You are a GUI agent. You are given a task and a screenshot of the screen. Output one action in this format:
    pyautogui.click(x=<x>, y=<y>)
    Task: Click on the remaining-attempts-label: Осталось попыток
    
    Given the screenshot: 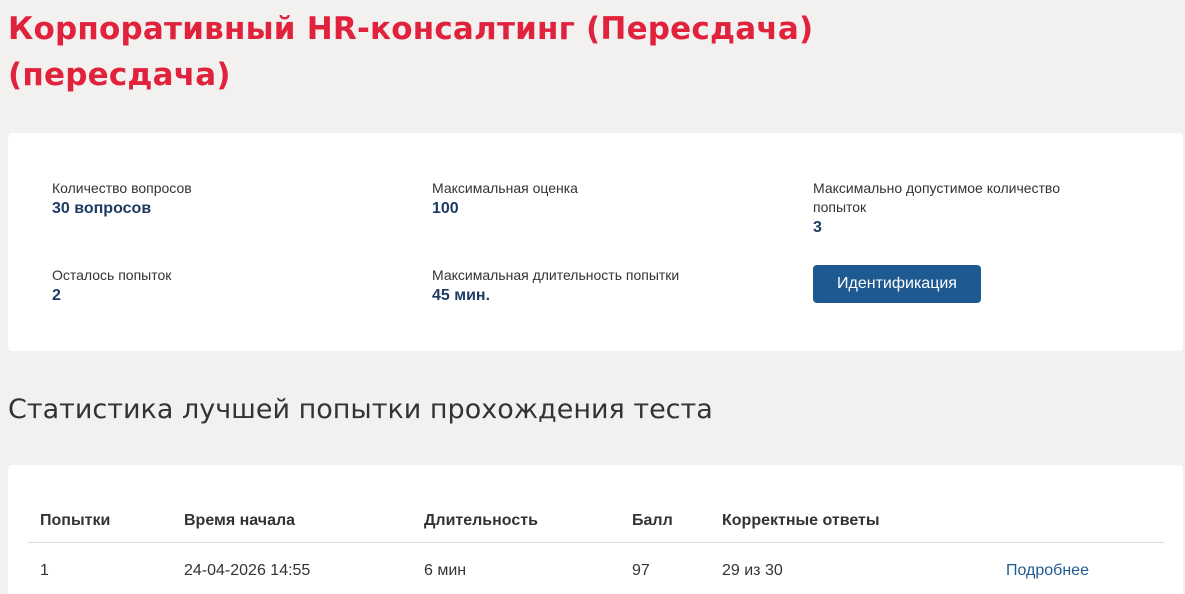 What is the action you would take?
    pyautogui.click(x=112, y=275)
    